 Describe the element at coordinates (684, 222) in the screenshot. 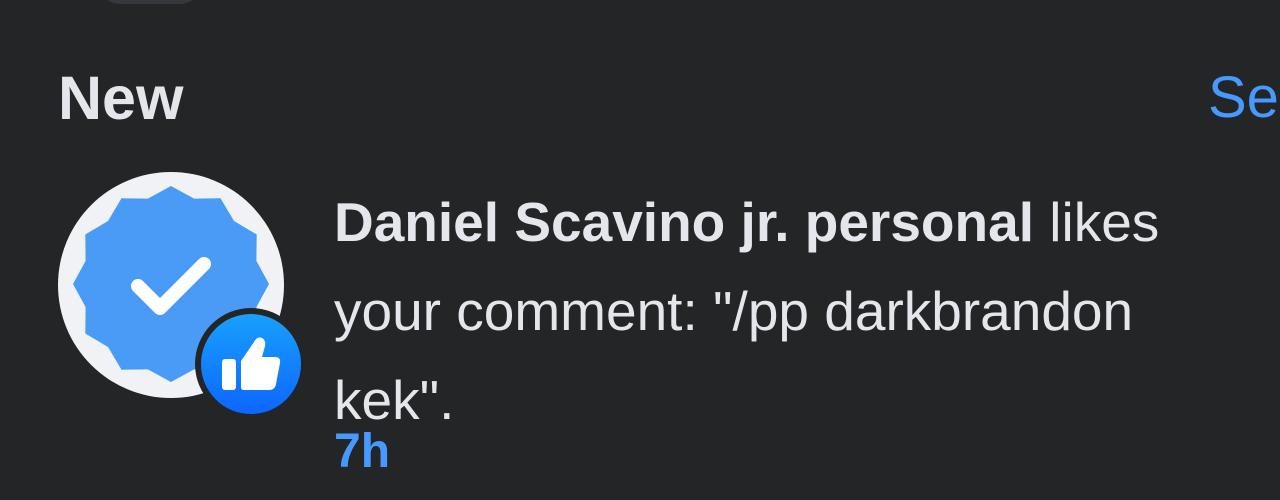

I see `actor-name: Daniel Scavino jr. personal` at that location.